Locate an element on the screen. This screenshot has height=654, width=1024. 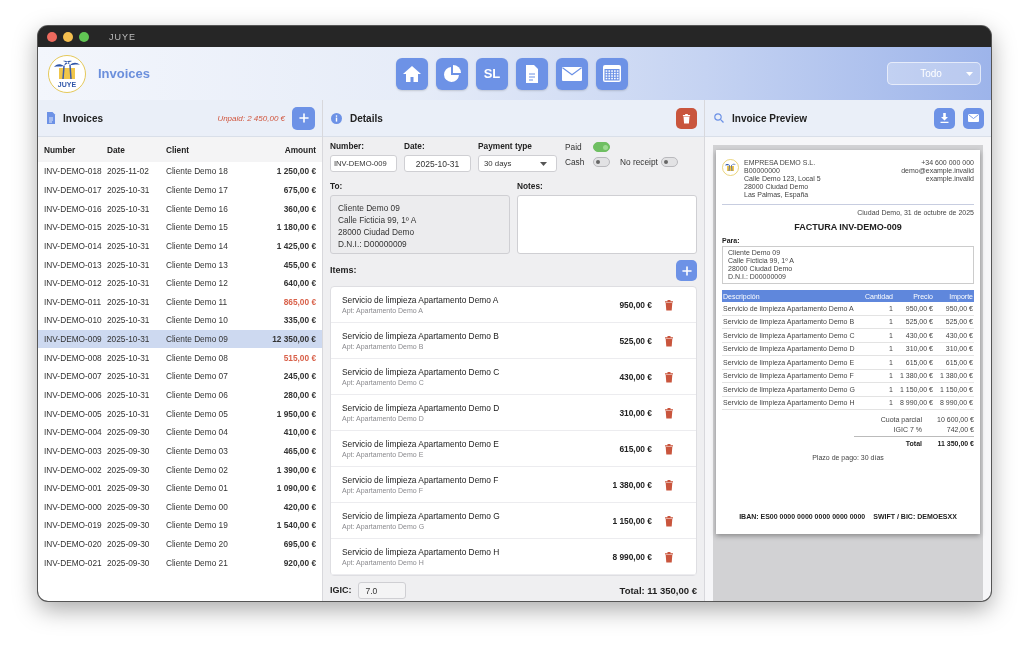
pie-chart-icon is located at coordinates (452, 73).